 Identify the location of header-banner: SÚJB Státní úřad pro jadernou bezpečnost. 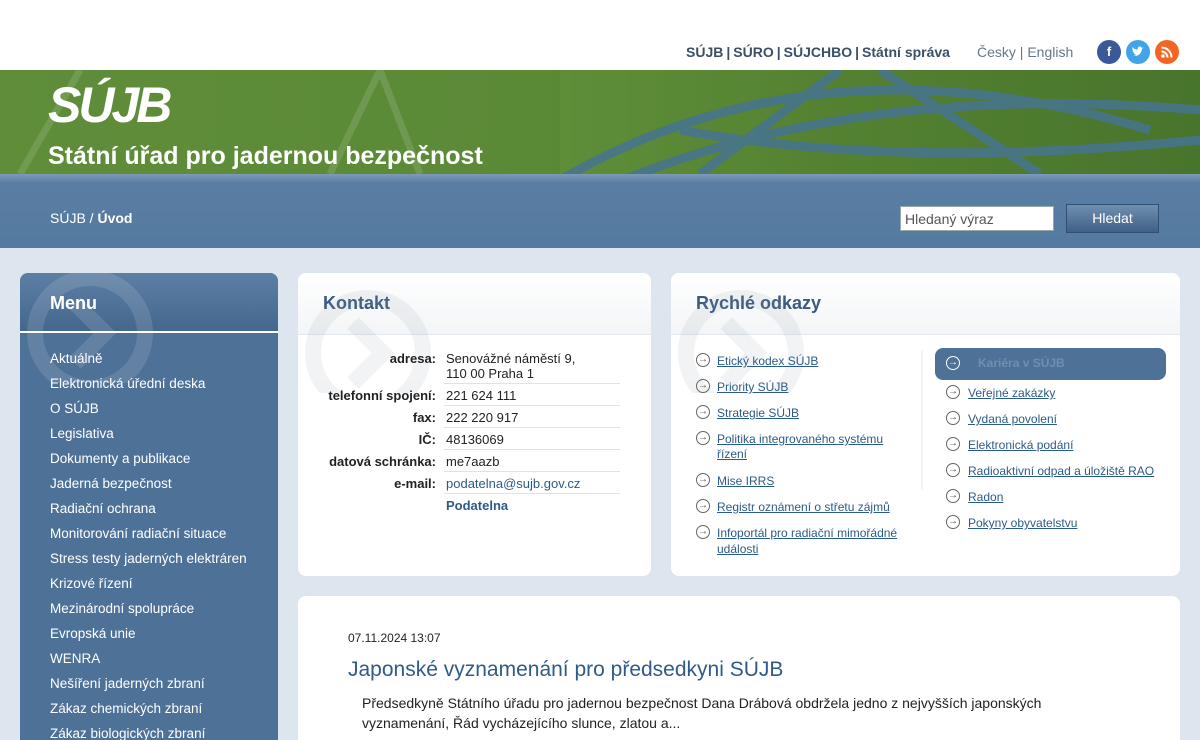
(600, 122).